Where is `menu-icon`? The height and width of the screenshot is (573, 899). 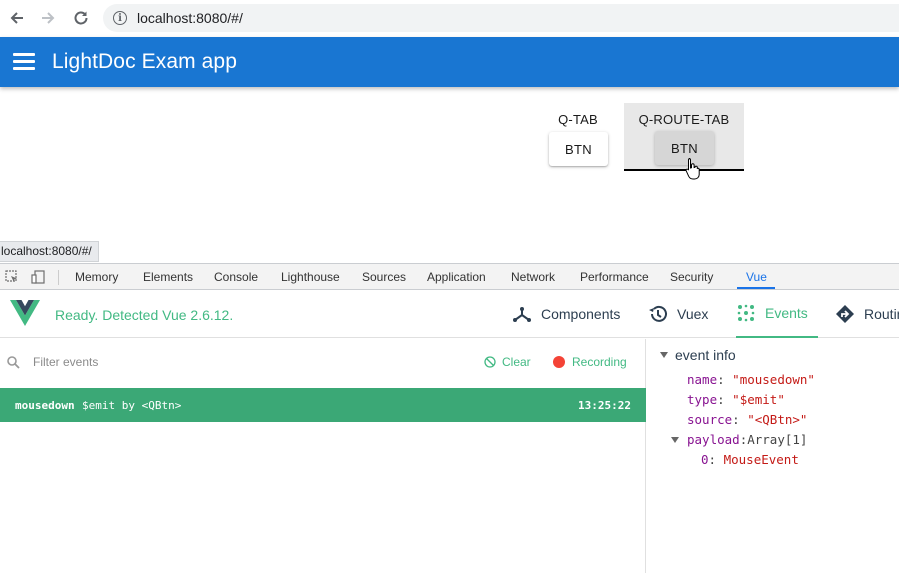
menu-icon is located at coordinates (24, 62).